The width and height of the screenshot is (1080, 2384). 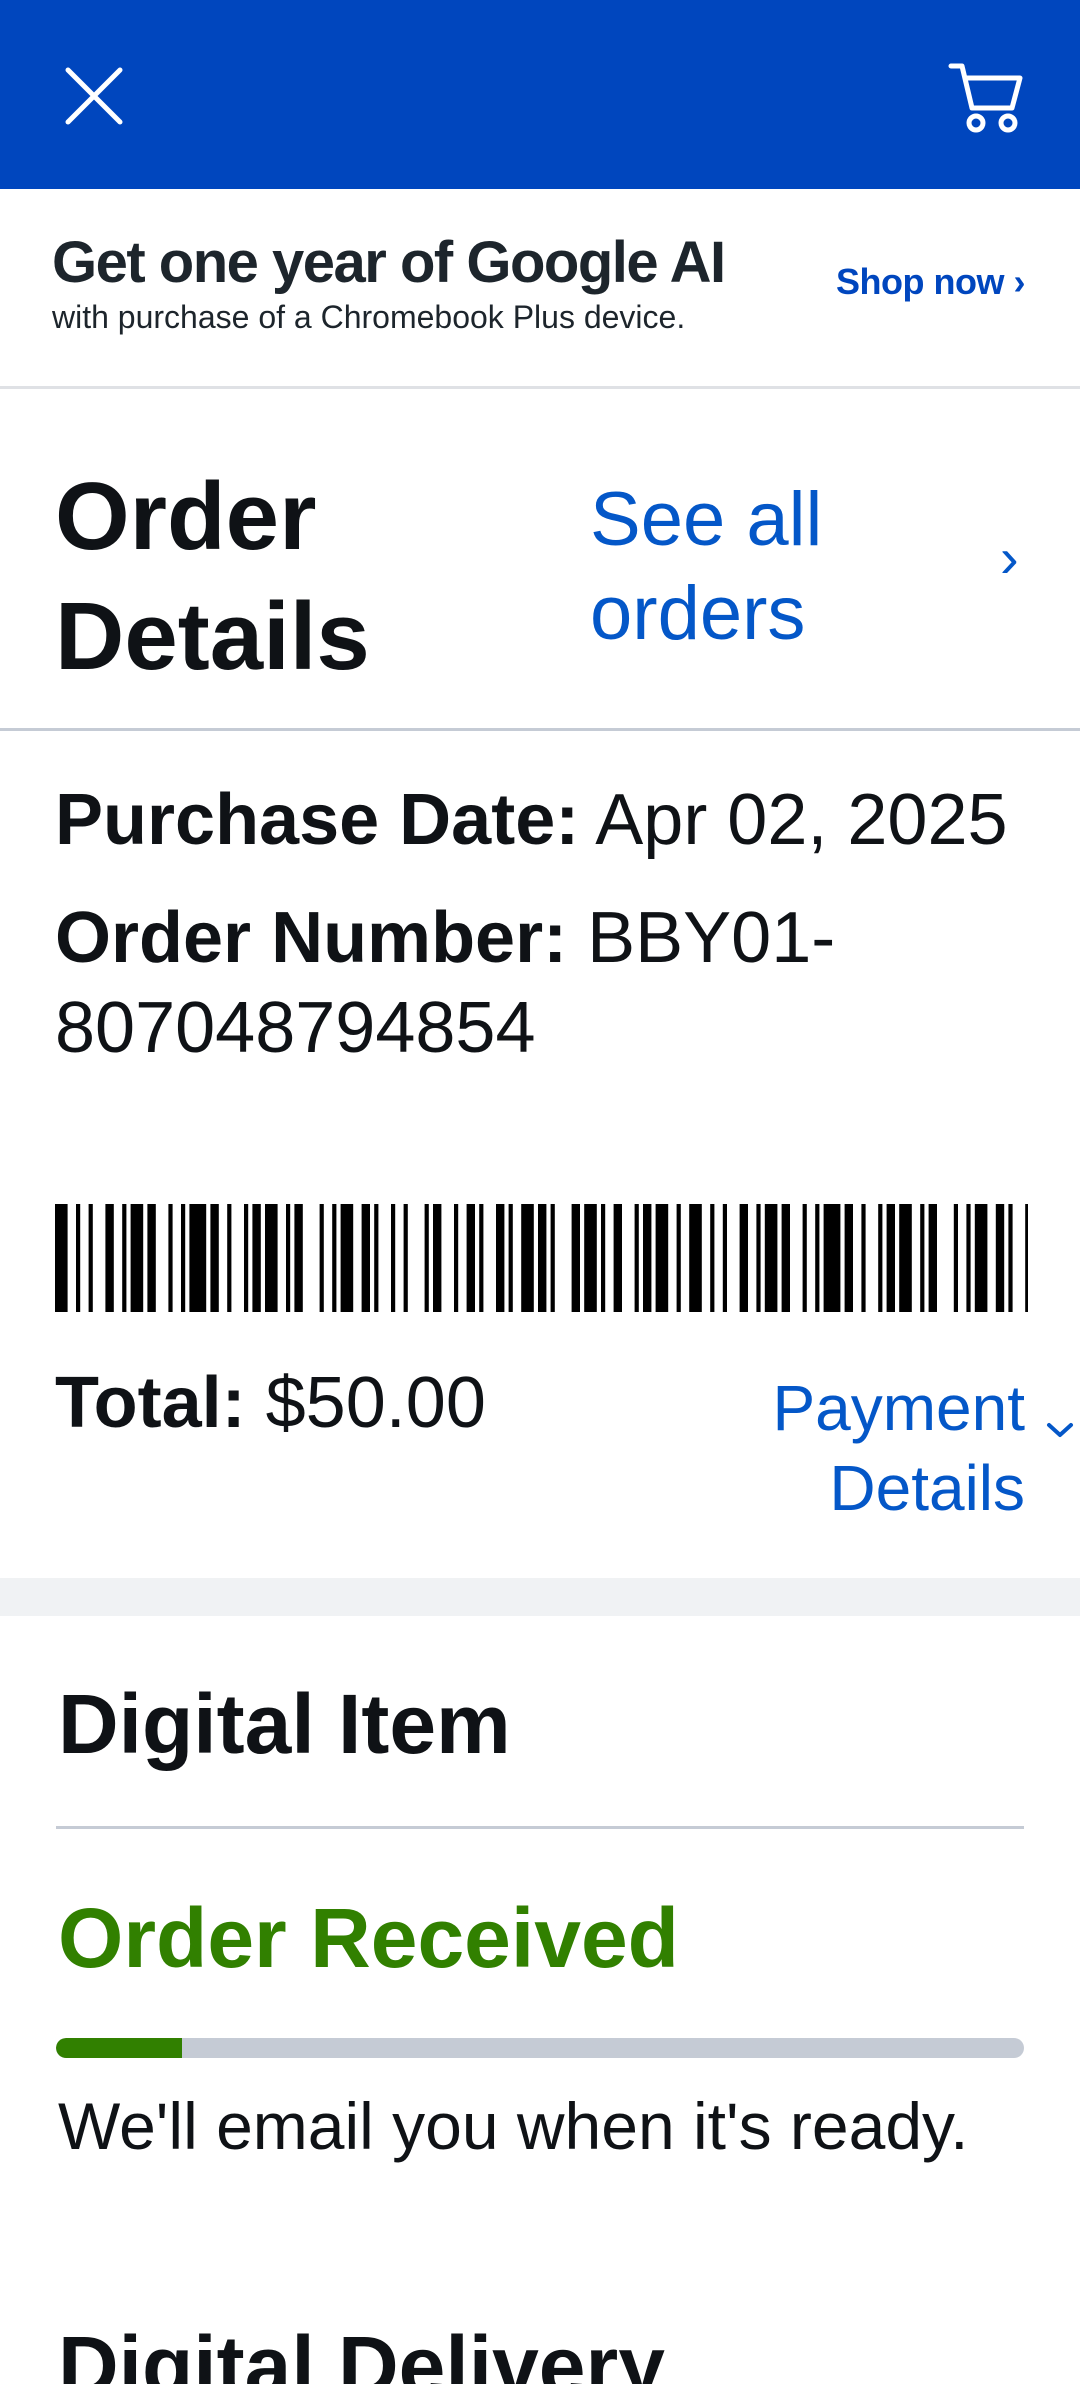 I want to click on promo-headline: Get one year of Google AI, so click(x=389, y=262).